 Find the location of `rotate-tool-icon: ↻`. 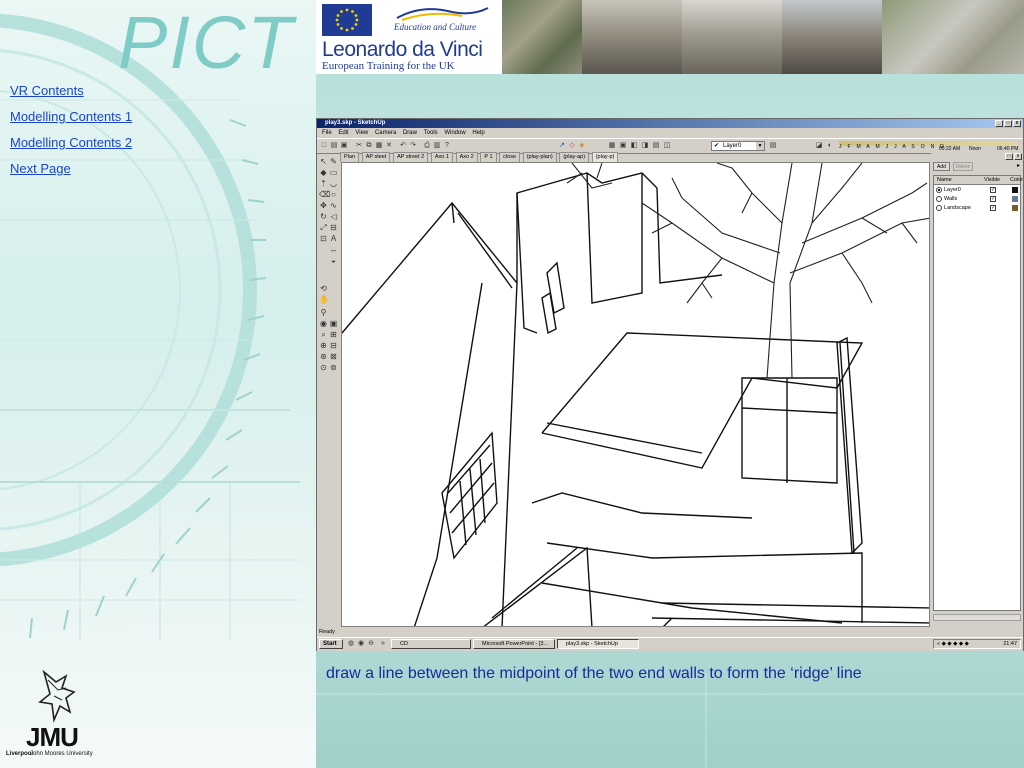

rotate-tool-icon: ↻ is located at coordinates (323, 216).